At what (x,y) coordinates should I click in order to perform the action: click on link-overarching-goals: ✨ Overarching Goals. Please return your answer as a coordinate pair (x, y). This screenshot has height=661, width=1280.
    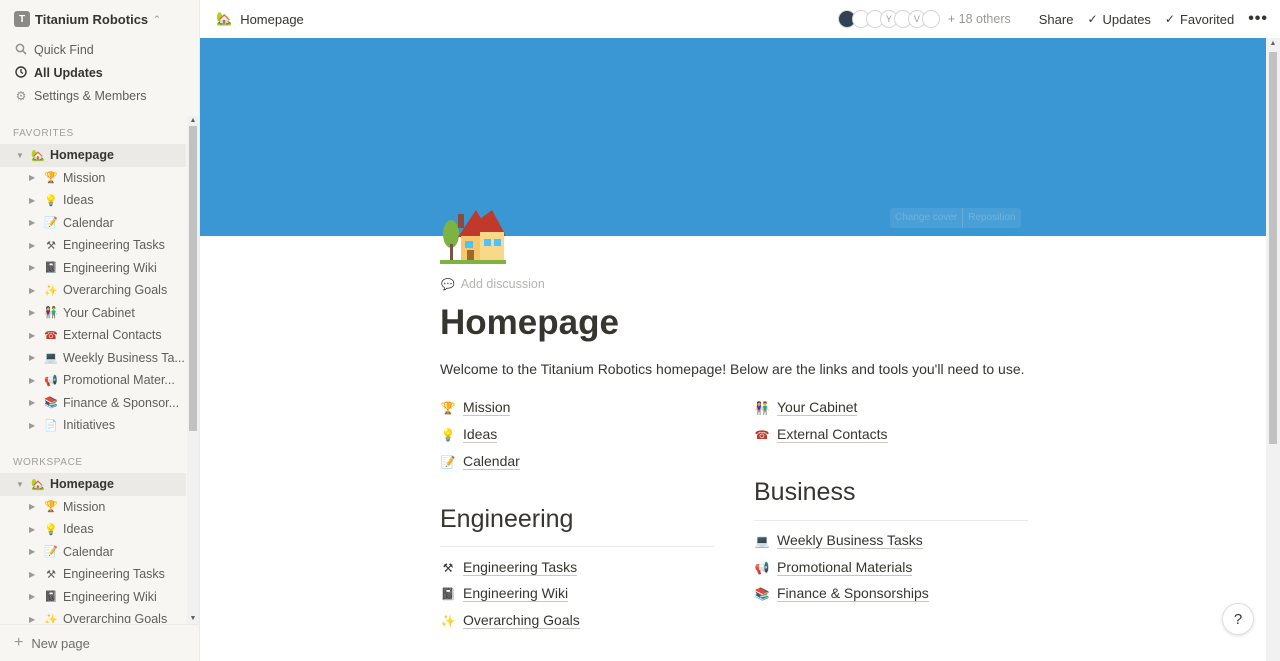
    Looking at the image, I should click on (510, 620).